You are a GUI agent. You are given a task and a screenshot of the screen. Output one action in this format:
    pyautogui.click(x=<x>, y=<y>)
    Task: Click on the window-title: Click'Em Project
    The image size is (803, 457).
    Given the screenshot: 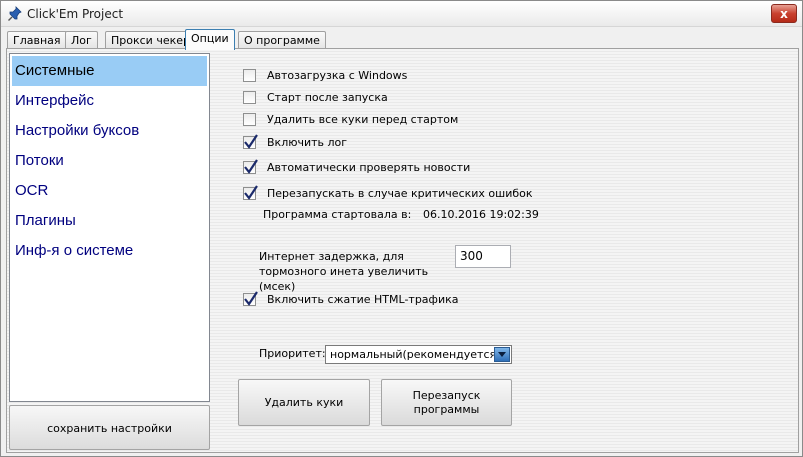 What is the action you would take?
    pyautogui.click(x=75, y=14)
    